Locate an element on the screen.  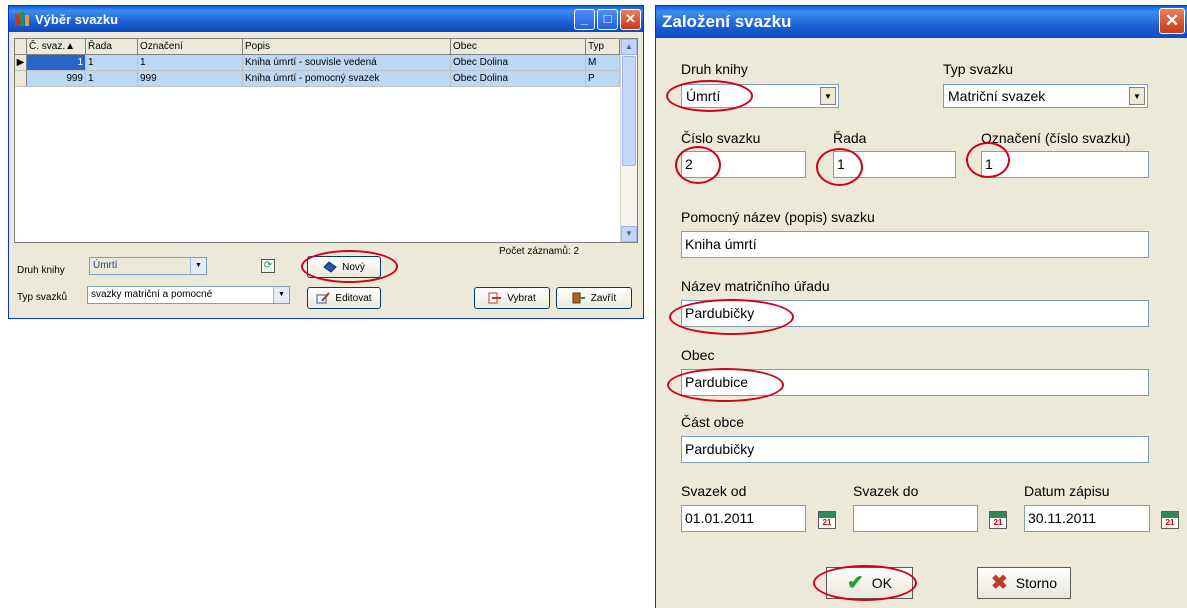
editovat-button: Editovat is located at coordinates (344, 298).